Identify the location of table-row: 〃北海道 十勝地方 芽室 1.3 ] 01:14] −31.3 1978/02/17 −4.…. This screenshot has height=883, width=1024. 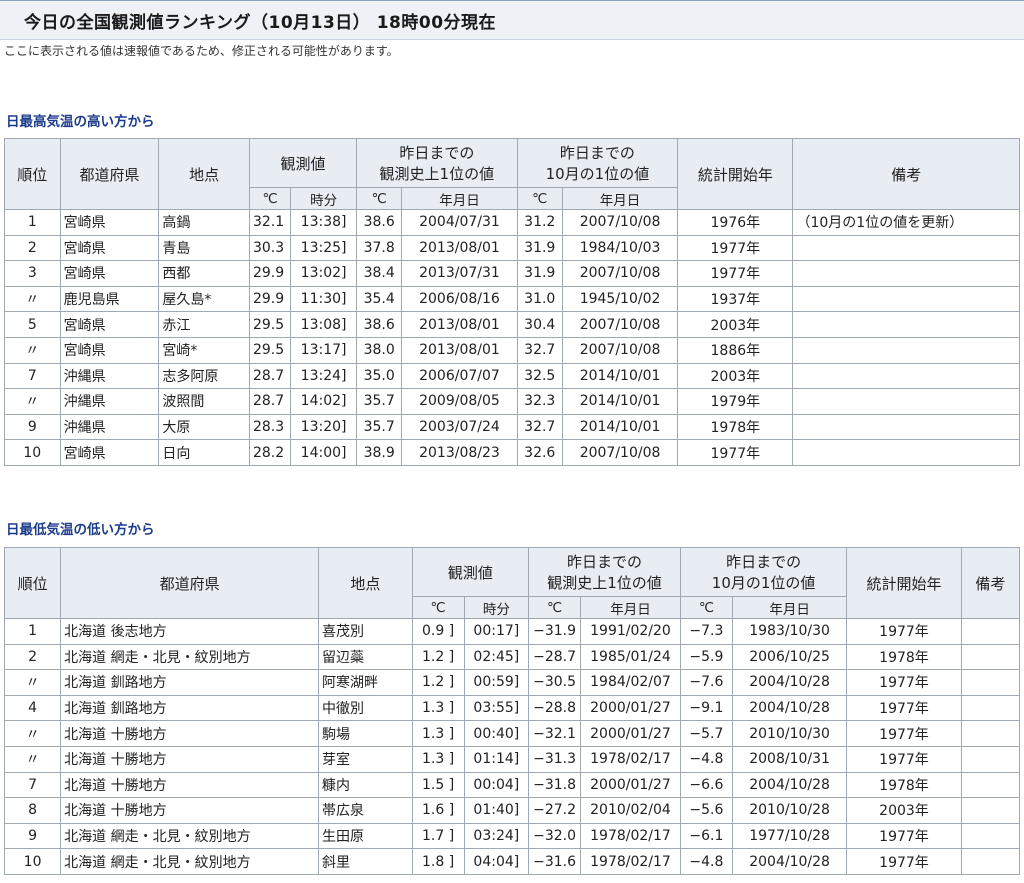
(512, 759).